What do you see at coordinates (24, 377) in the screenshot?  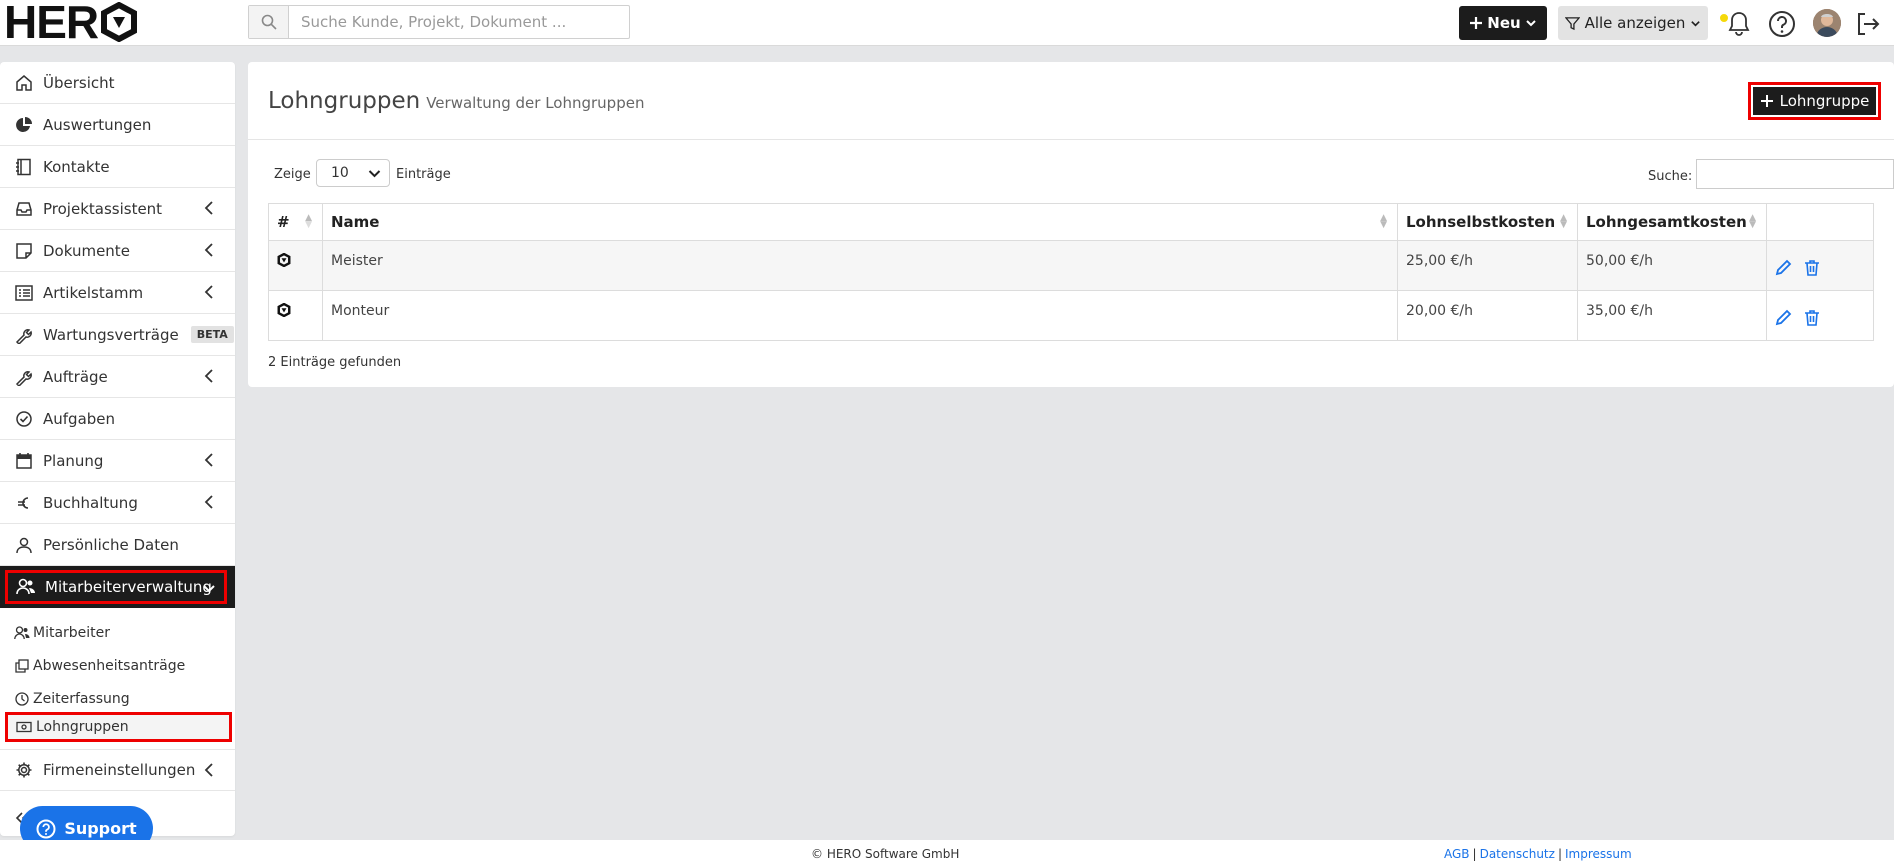 I see `wrench-icon` at bounding box center [24, 377].